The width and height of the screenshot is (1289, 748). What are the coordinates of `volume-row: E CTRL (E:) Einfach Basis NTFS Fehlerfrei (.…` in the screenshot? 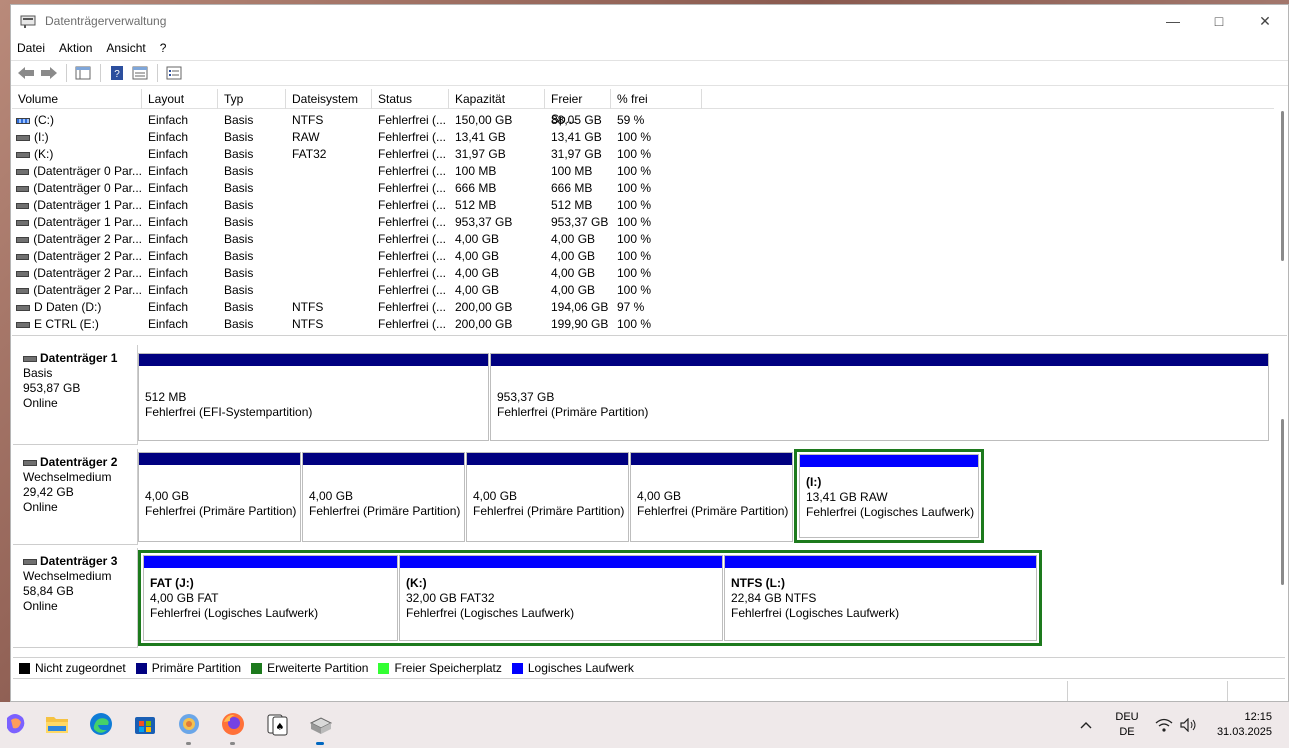 It's located at (643, 324).